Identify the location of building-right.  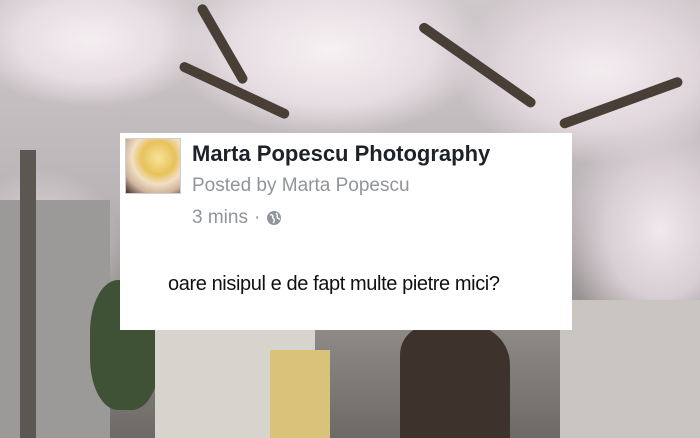
(630, 369).